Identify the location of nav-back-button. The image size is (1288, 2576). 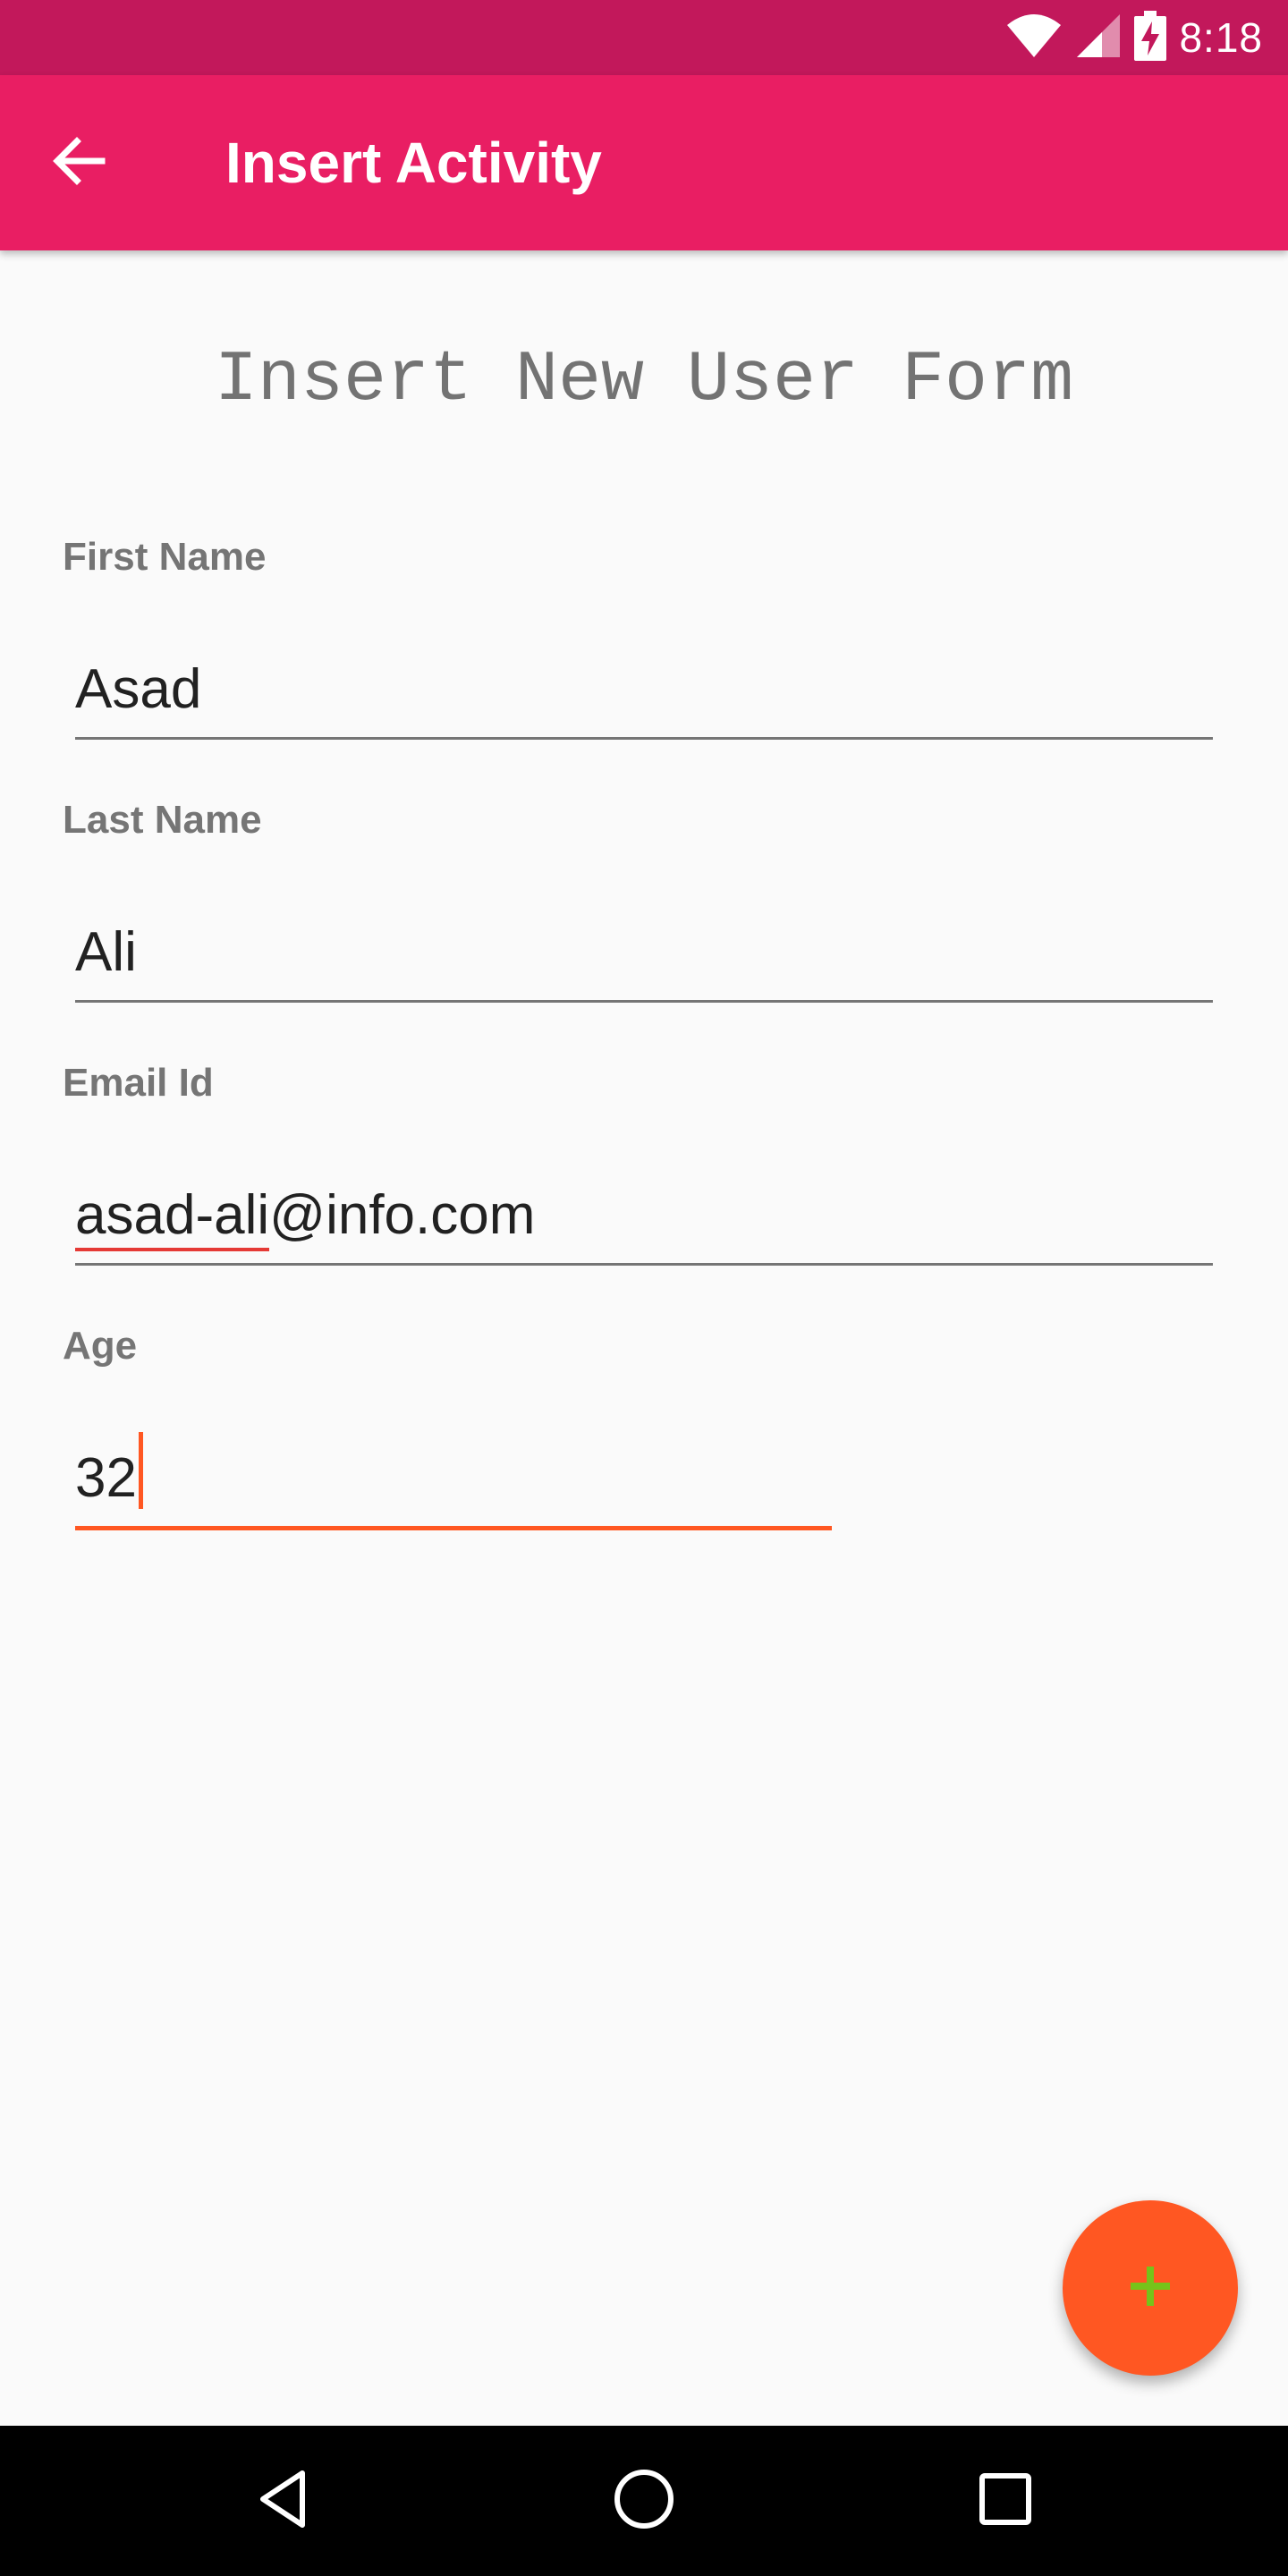
(282, 2501).